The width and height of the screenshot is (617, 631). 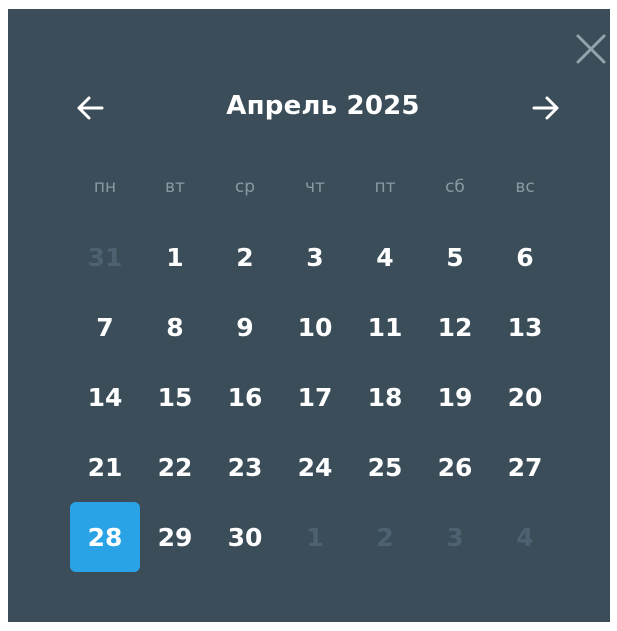 I want to click on day-cell: 25, so click(x=385, y=467).